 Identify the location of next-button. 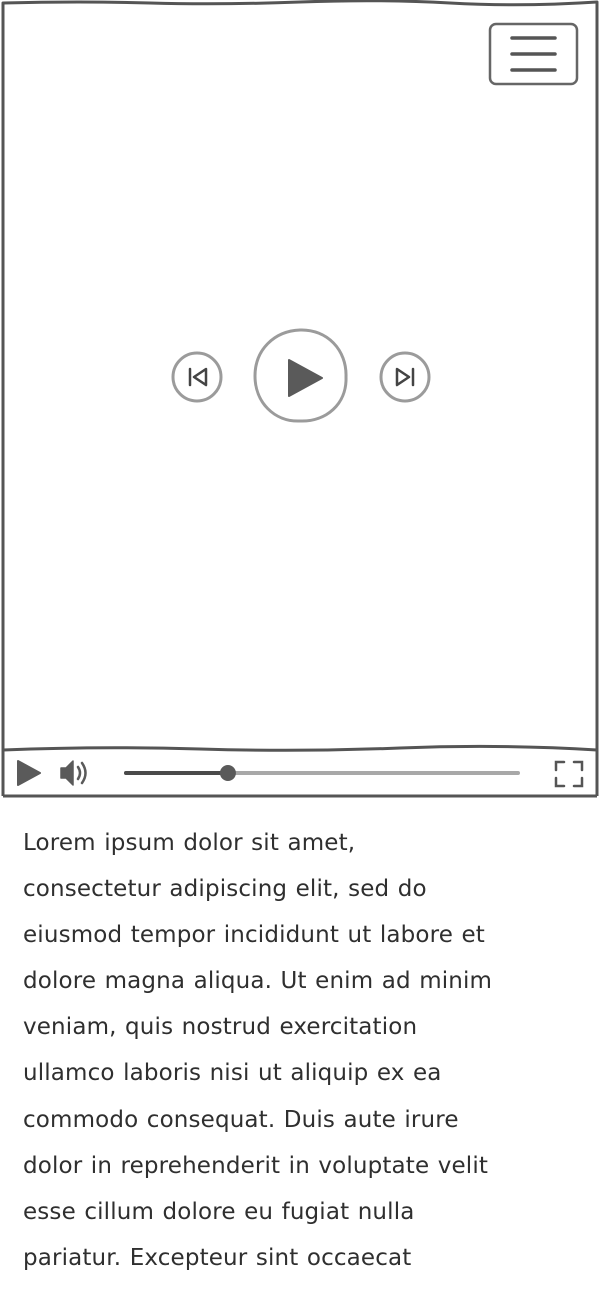
(405, 377).